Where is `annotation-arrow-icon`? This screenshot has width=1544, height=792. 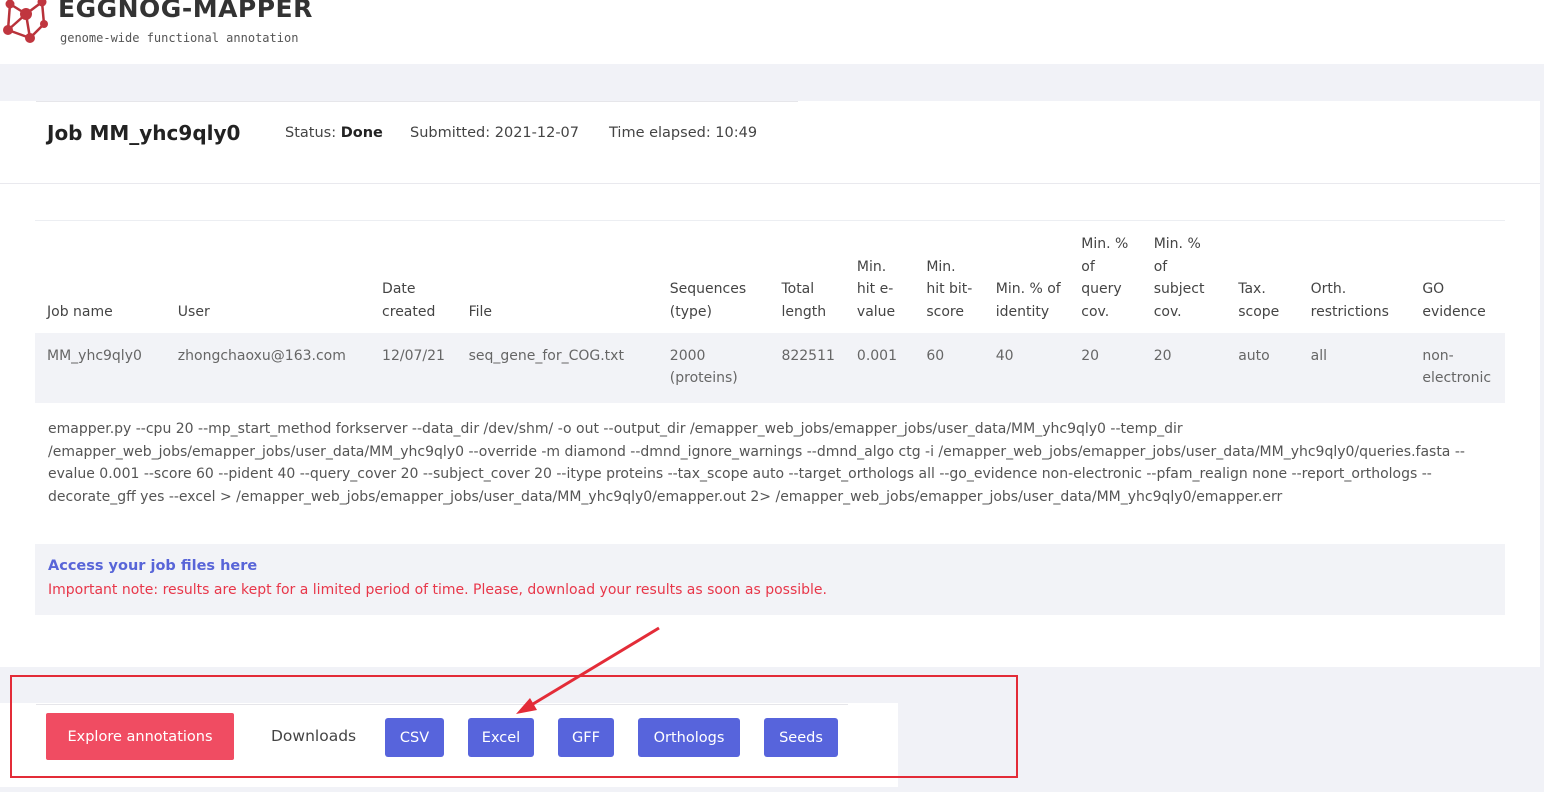
annotation-arrow-icon is located at coordinates (588, 670).